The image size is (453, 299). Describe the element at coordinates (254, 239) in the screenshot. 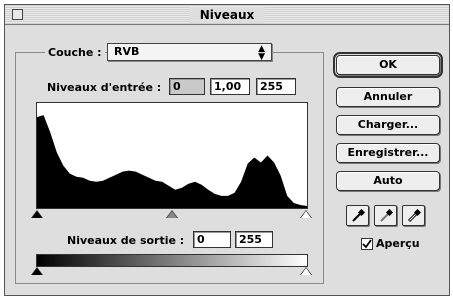

I see `output-white-field: 255` at that location.